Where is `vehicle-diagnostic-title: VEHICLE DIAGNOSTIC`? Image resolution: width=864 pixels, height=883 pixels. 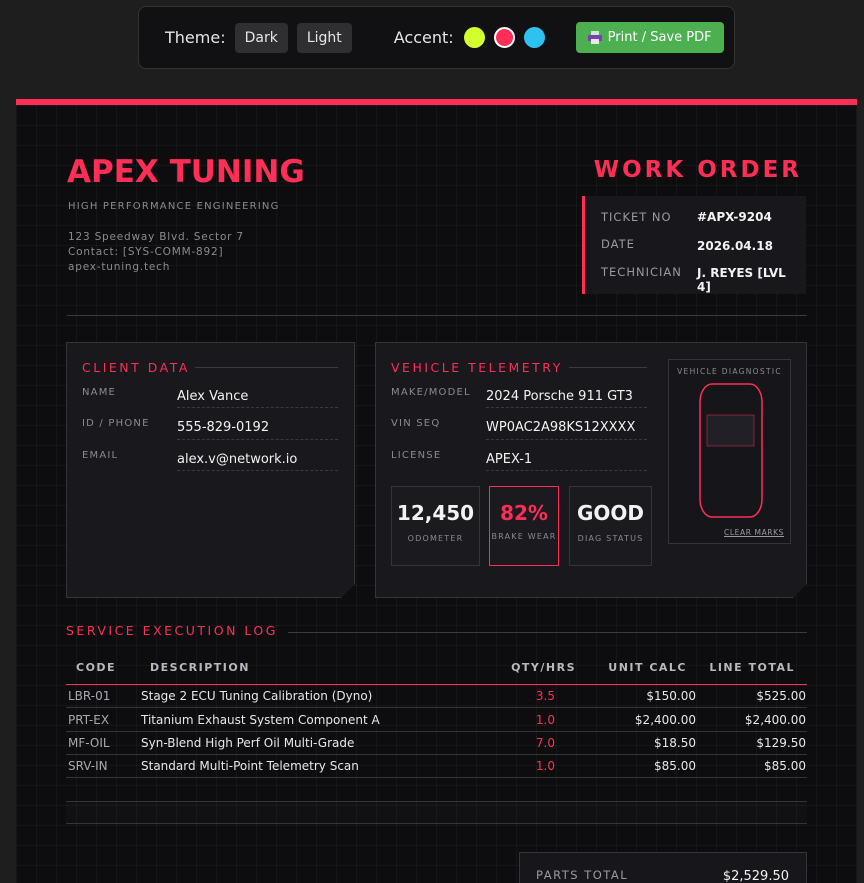
vehicle-diagnostic-title: VEHICLE DIAGNOSTIC is located at coordinates (729, 371).